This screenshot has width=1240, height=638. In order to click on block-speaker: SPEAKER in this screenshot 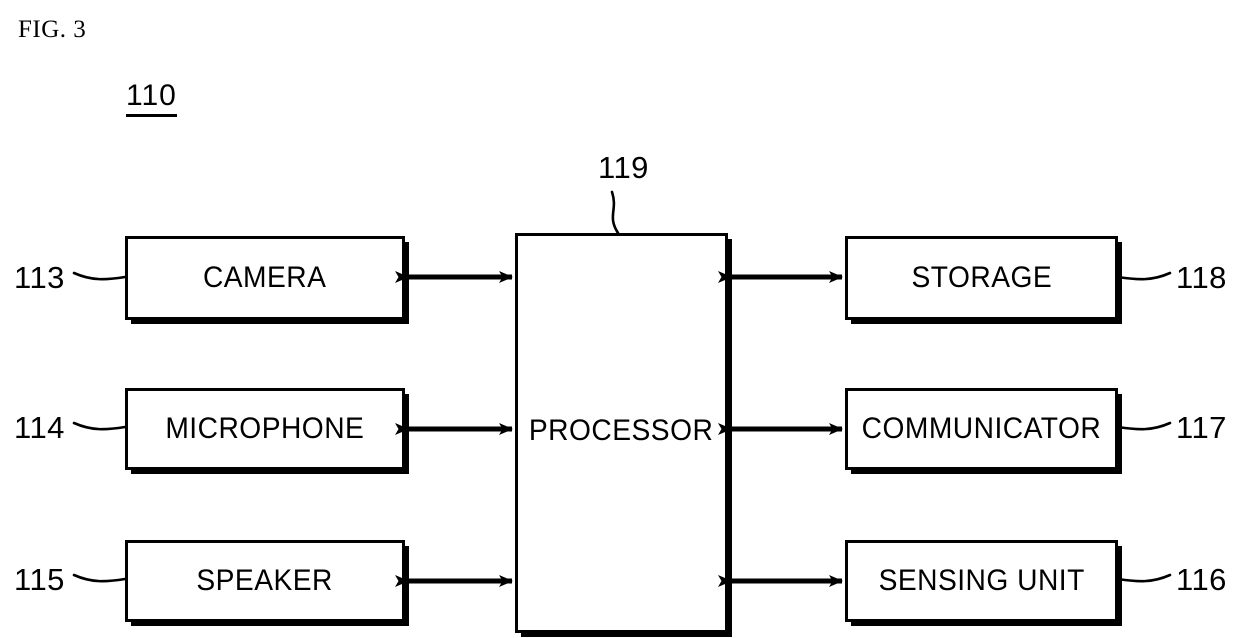, I will do `click(265, 581)`.